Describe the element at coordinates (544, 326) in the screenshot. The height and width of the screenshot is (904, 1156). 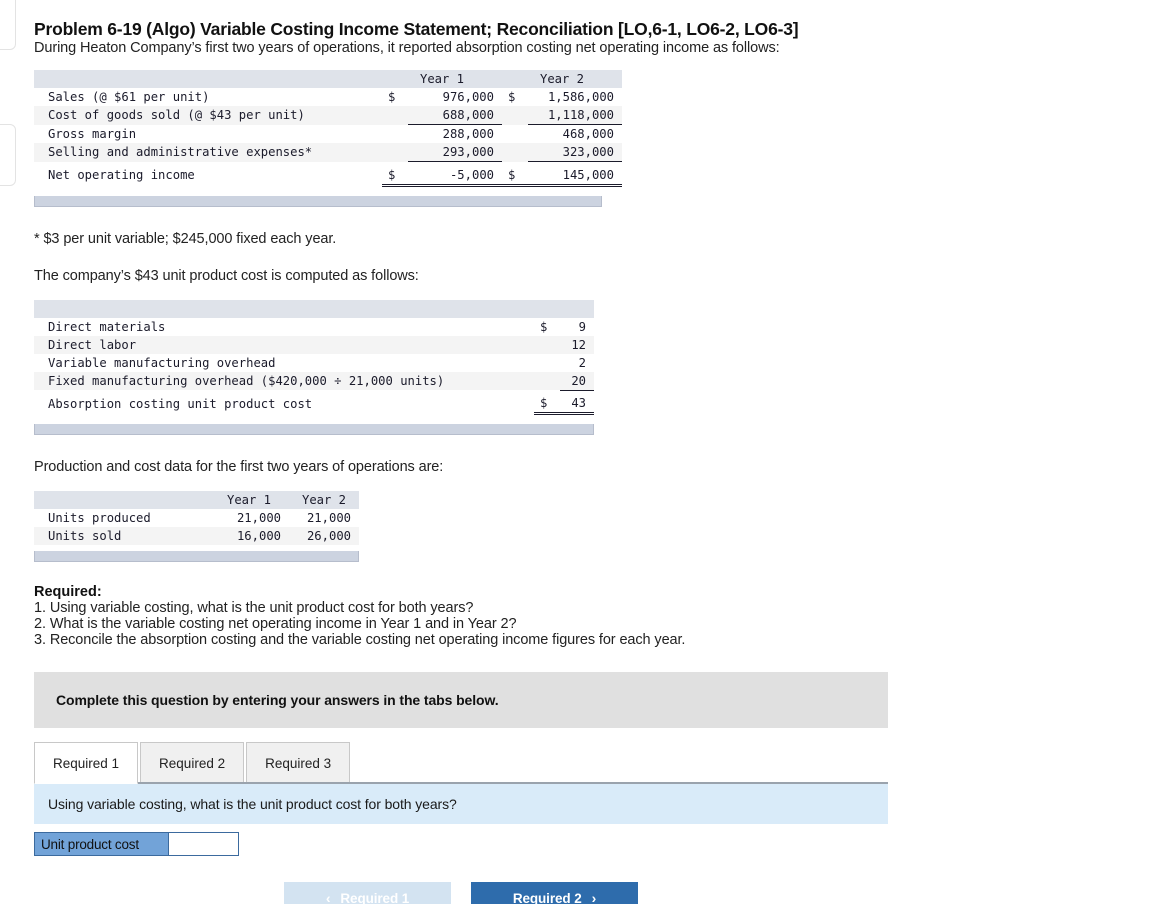
I see `row-currency: $` at that location.